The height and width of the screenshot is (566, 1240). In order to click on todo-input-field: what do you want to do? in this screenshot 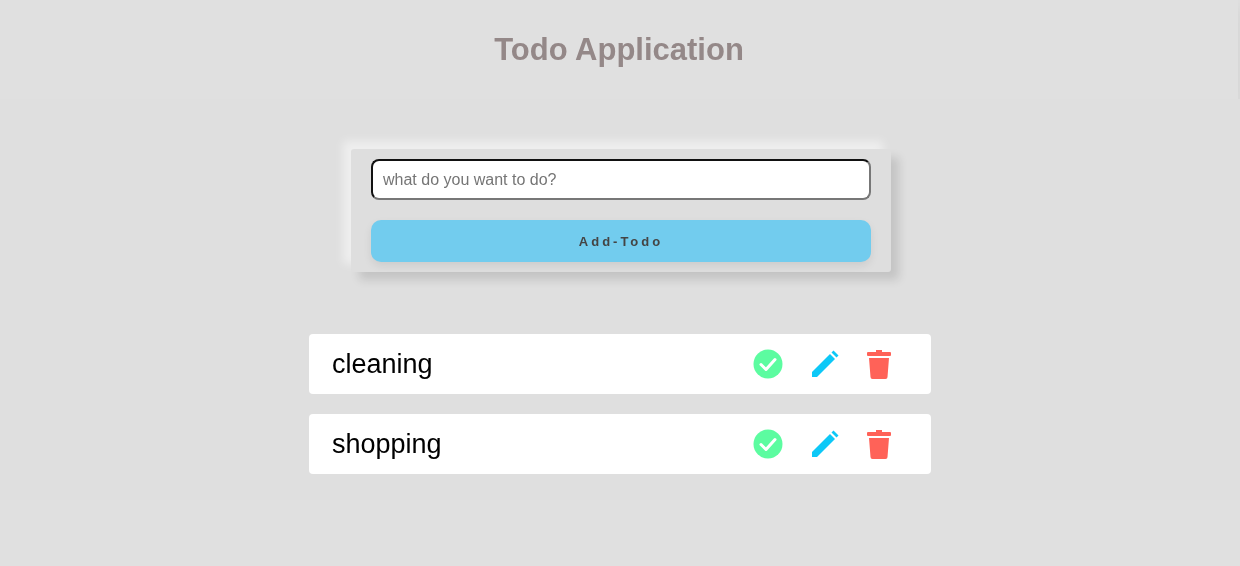, I will do `click(621, 179)`.